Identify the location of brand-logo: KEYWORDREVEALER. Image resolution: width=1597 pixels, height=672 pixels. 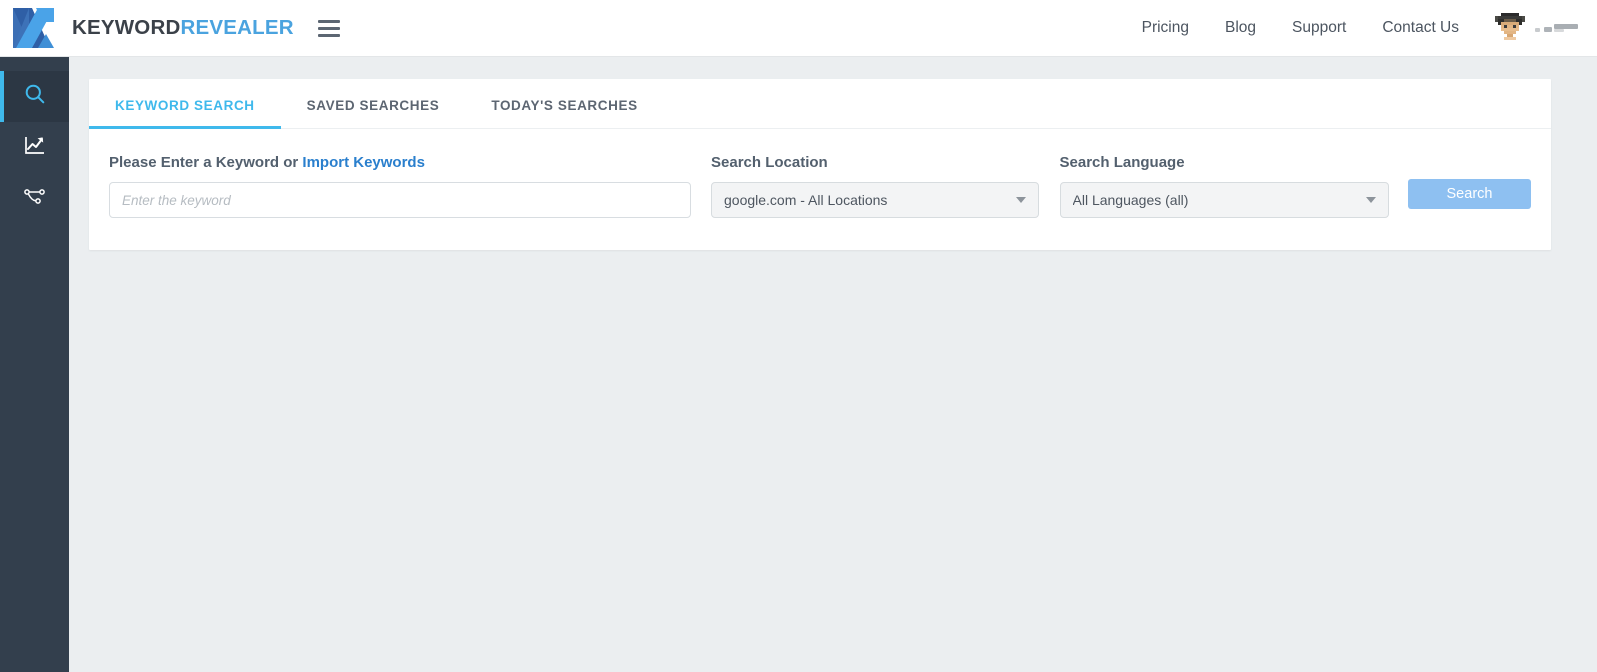
(152, 28).